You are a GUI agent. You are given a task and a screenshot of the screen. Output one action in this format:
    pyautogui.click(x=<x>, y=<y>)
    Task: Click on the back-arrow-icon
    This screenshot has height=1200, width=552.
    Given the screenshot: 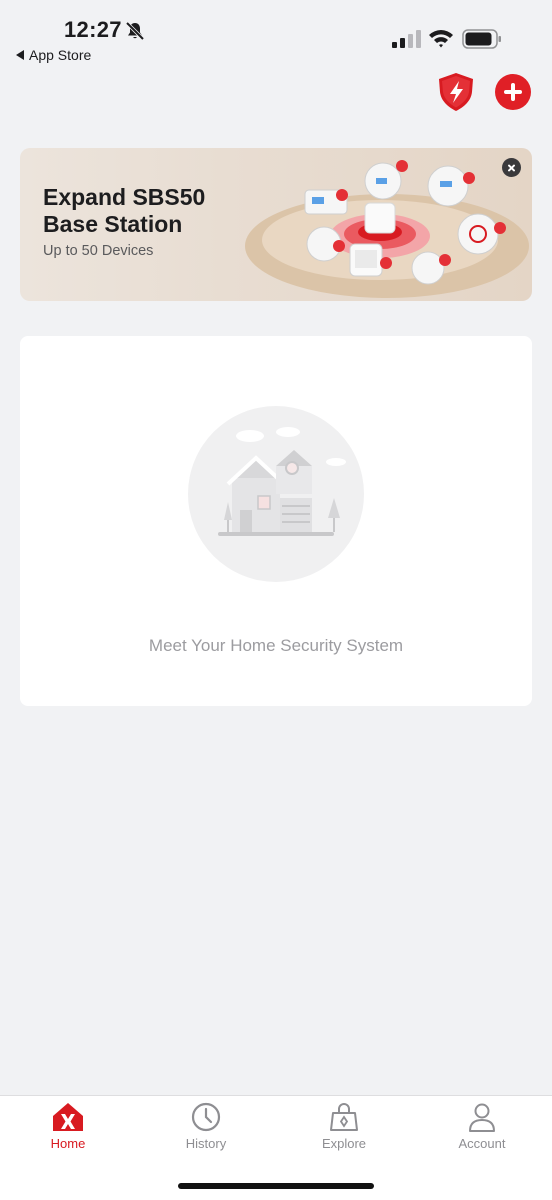 What is the action you would take?
    pyautogui.click(x=20, y=55)
    